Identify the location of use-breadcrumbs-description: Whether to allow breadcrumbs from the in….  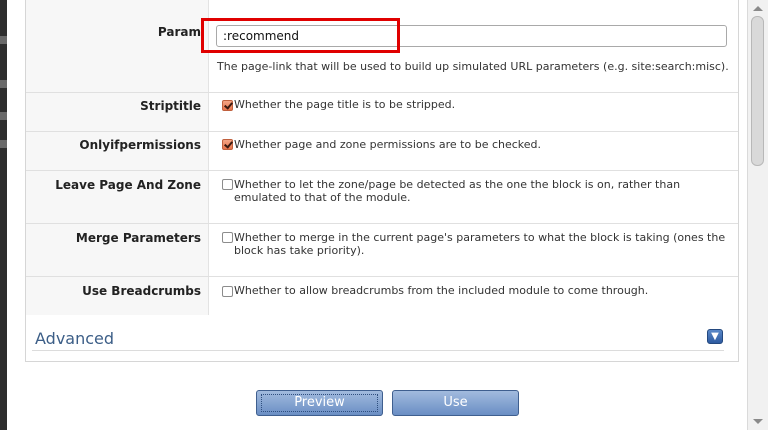
(441, 290).